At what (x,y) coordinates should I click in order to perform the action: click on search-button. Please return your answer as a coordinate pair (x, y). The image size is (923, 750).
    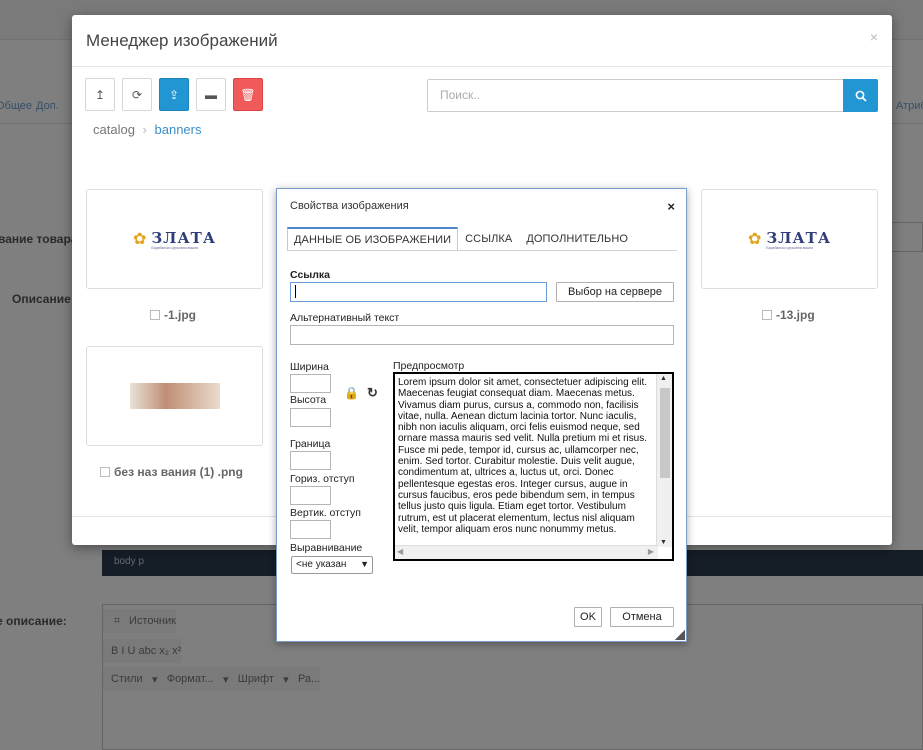
    Looking at the image, I should click on (860, 95).